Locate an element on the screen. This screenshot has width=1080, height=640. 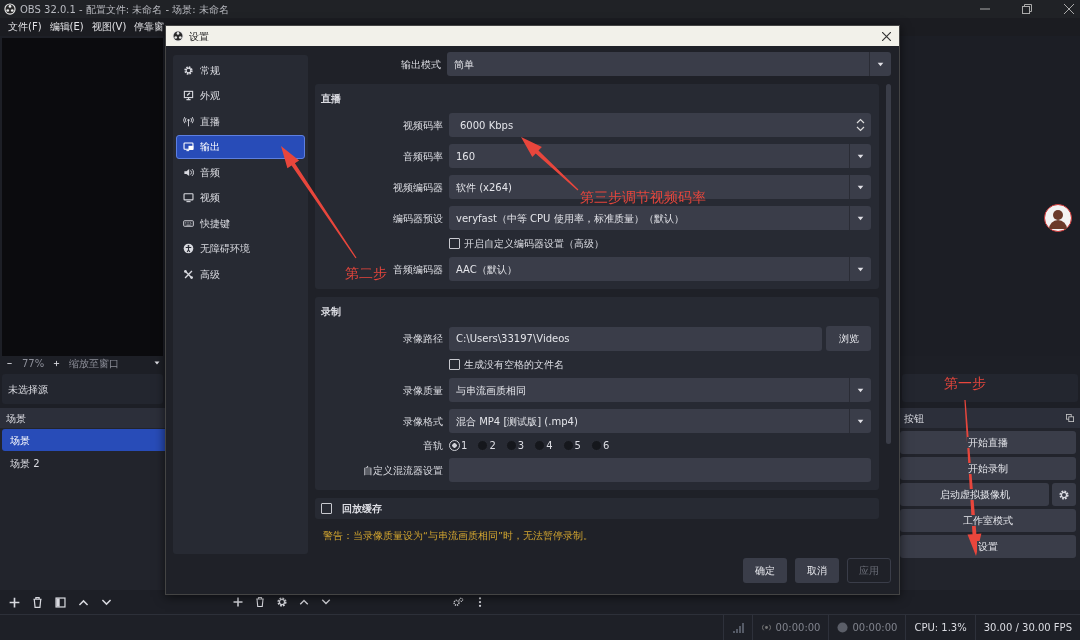
caret-icon is located at coordinates (157, 363).